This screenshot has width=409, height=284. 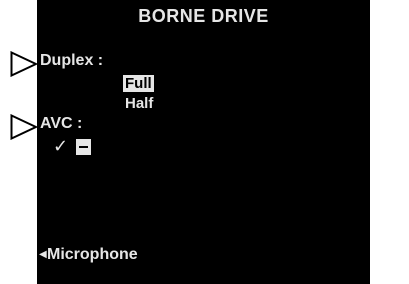 I want to click on duplex-option-half: Half, so click(x=139, y=103).